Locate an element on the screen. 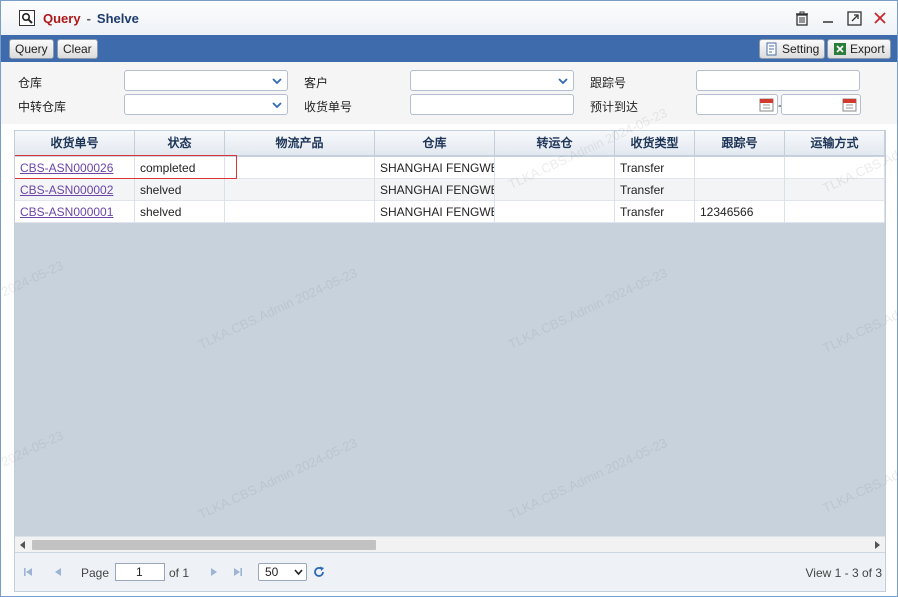  refresh-icon is located at coordinates (319, 572).